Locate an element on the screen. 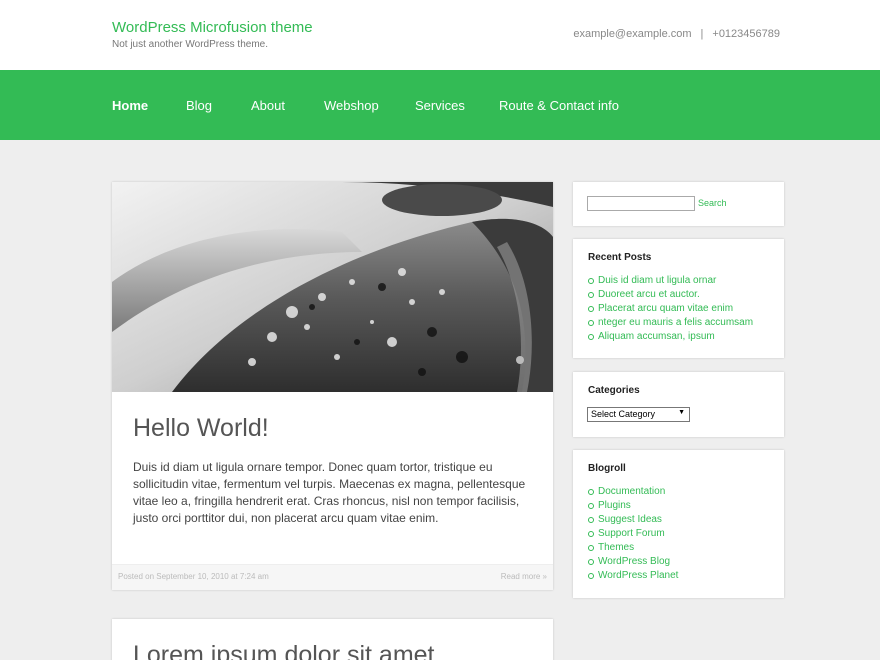  contact-phone: +0123456789 is located at coordinates (746, 34).